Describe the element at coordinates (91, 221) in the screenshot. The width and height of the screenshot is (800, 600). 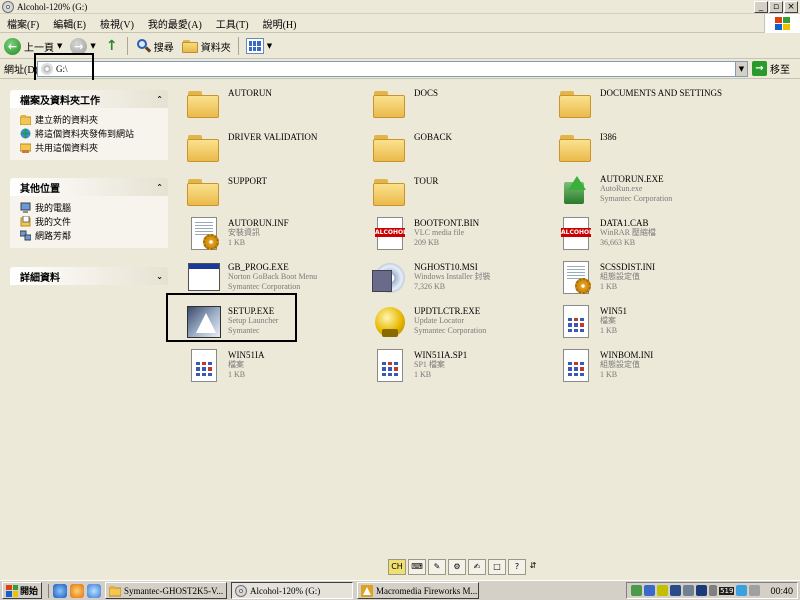
I see `place-my-documents: 我的文件` at that location.